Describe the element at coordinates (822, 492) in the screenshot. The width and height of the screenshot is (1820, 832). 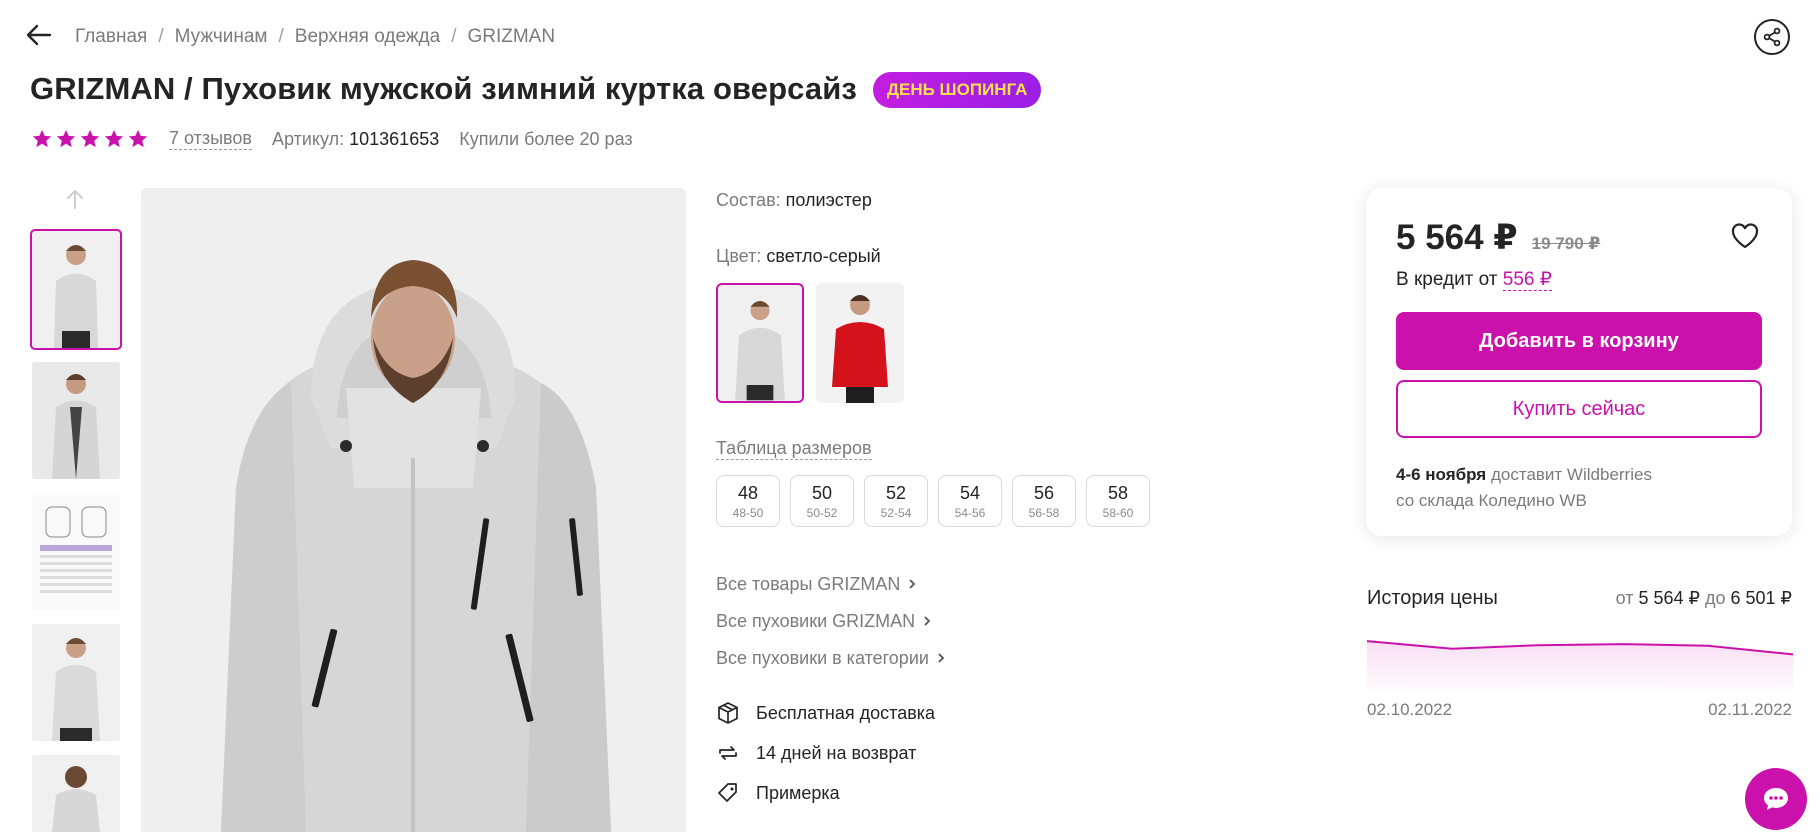
I see `size-label: 50` at that location.